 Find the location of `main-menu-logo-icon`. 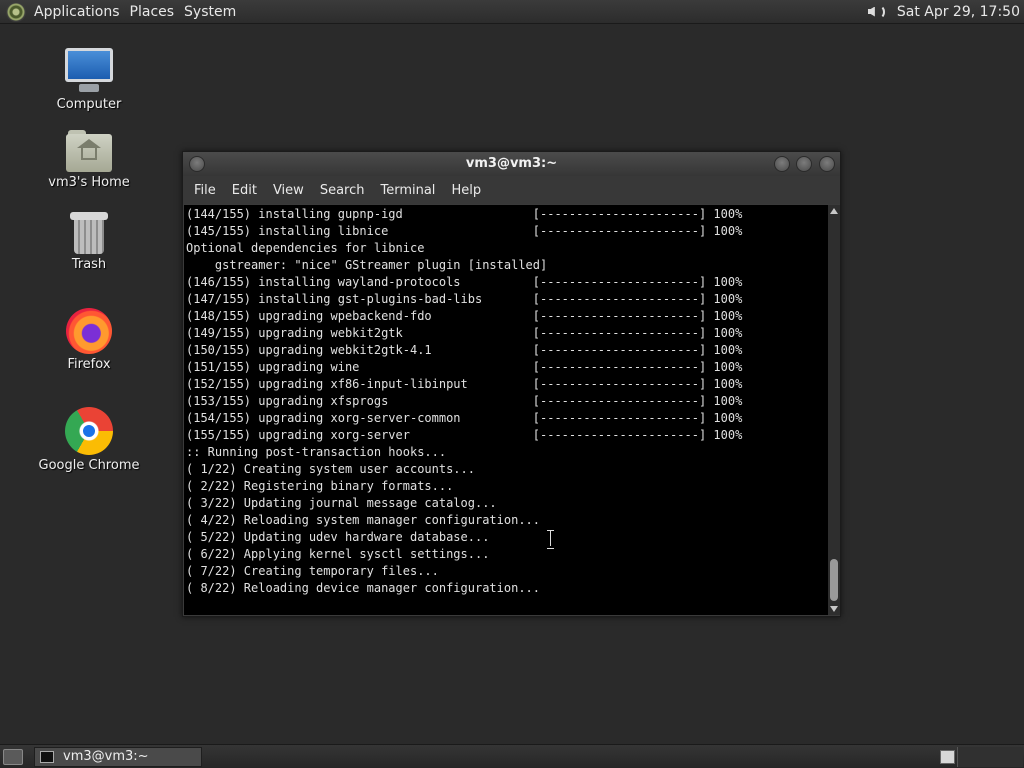

main-menu-logo-icon is located at coordinates (16, 11).